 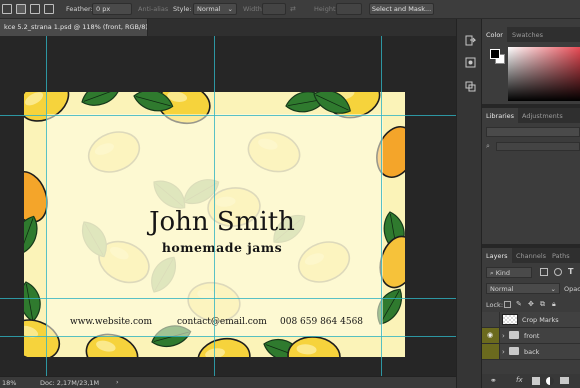 I want to click on layer-row: › back, so click(x=531, y=352).